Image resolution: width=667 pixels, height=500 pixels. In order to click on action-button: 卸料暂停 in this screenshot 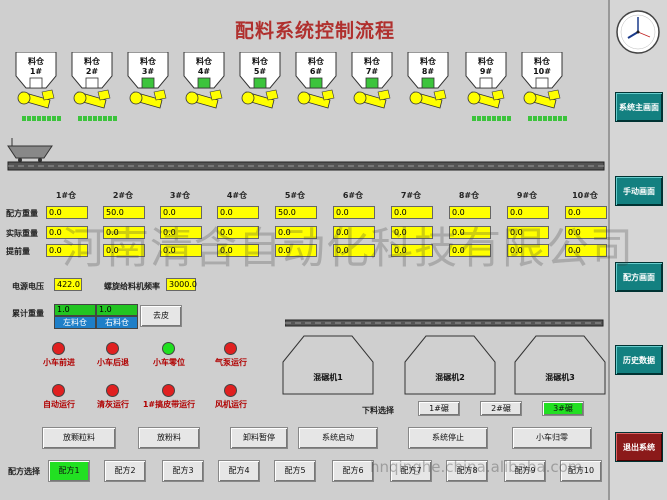, I will do `click(259, 438)`.